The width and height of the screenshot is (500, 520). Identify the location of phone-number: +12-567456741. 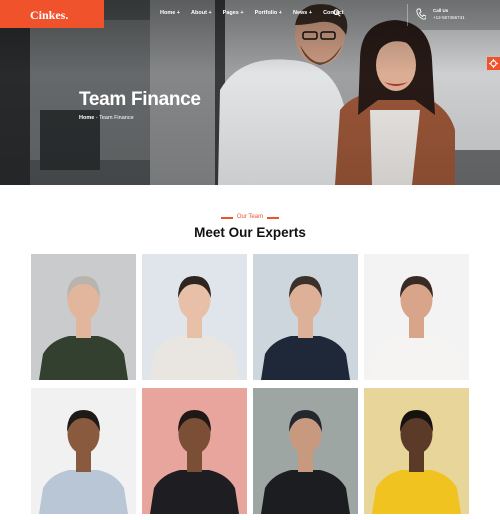
(449, 17).